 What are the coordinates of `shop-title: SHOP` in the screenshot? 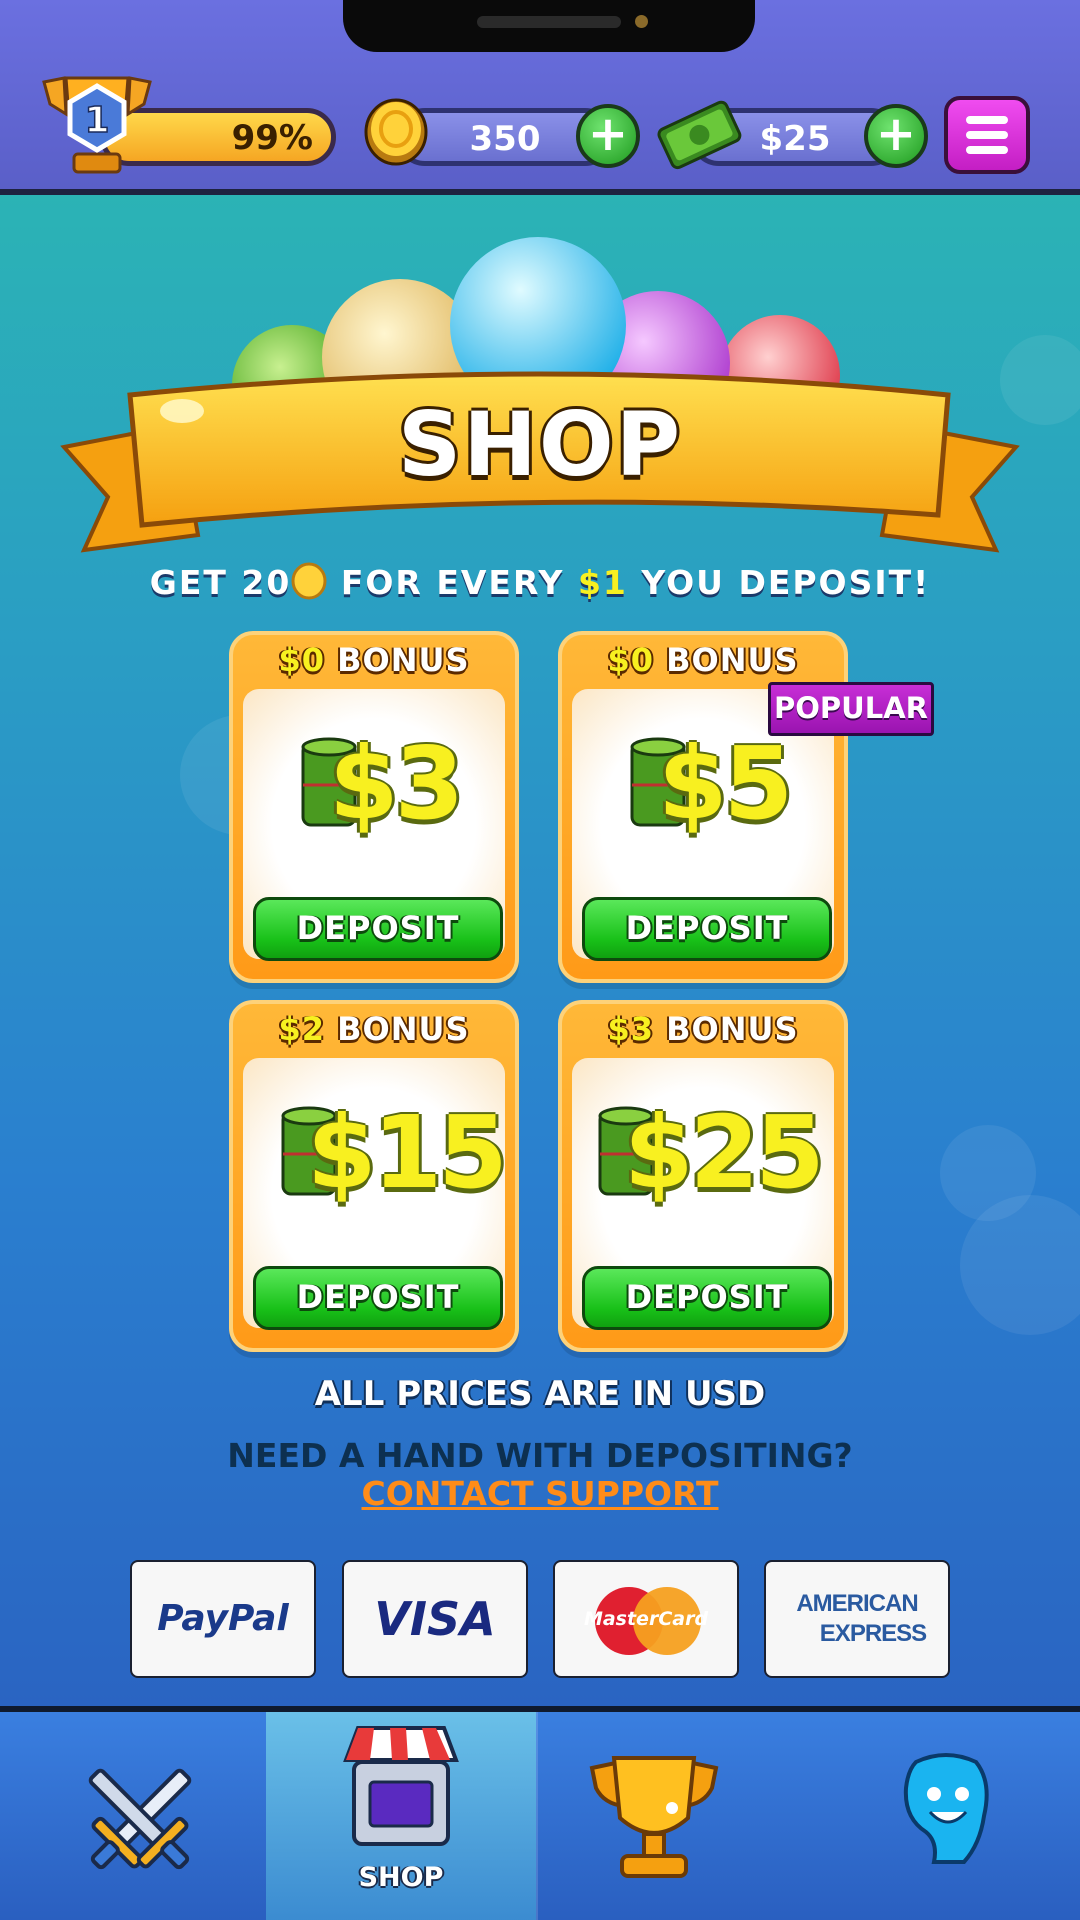 It's located at (540, 444).